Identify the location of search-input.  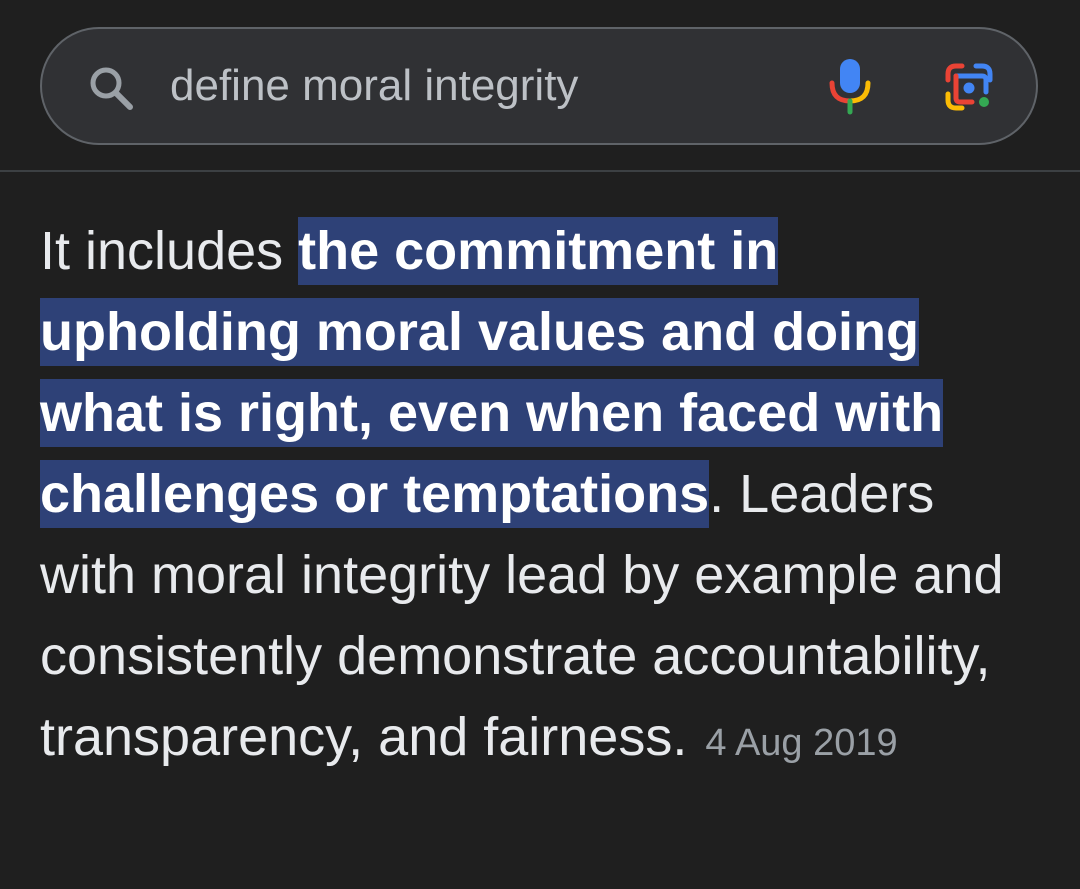
(490, 86).